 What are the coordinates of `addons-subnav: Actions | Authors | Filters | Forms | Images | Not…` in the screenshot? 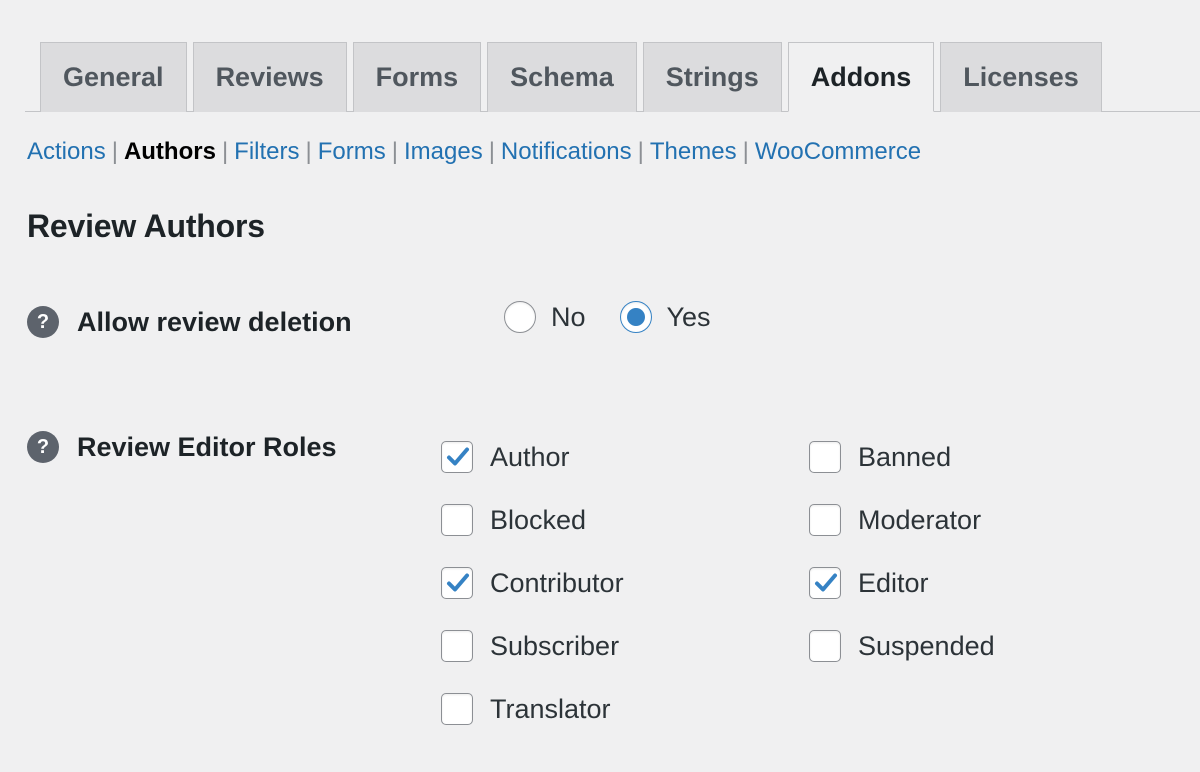 It's located at (474, 152).